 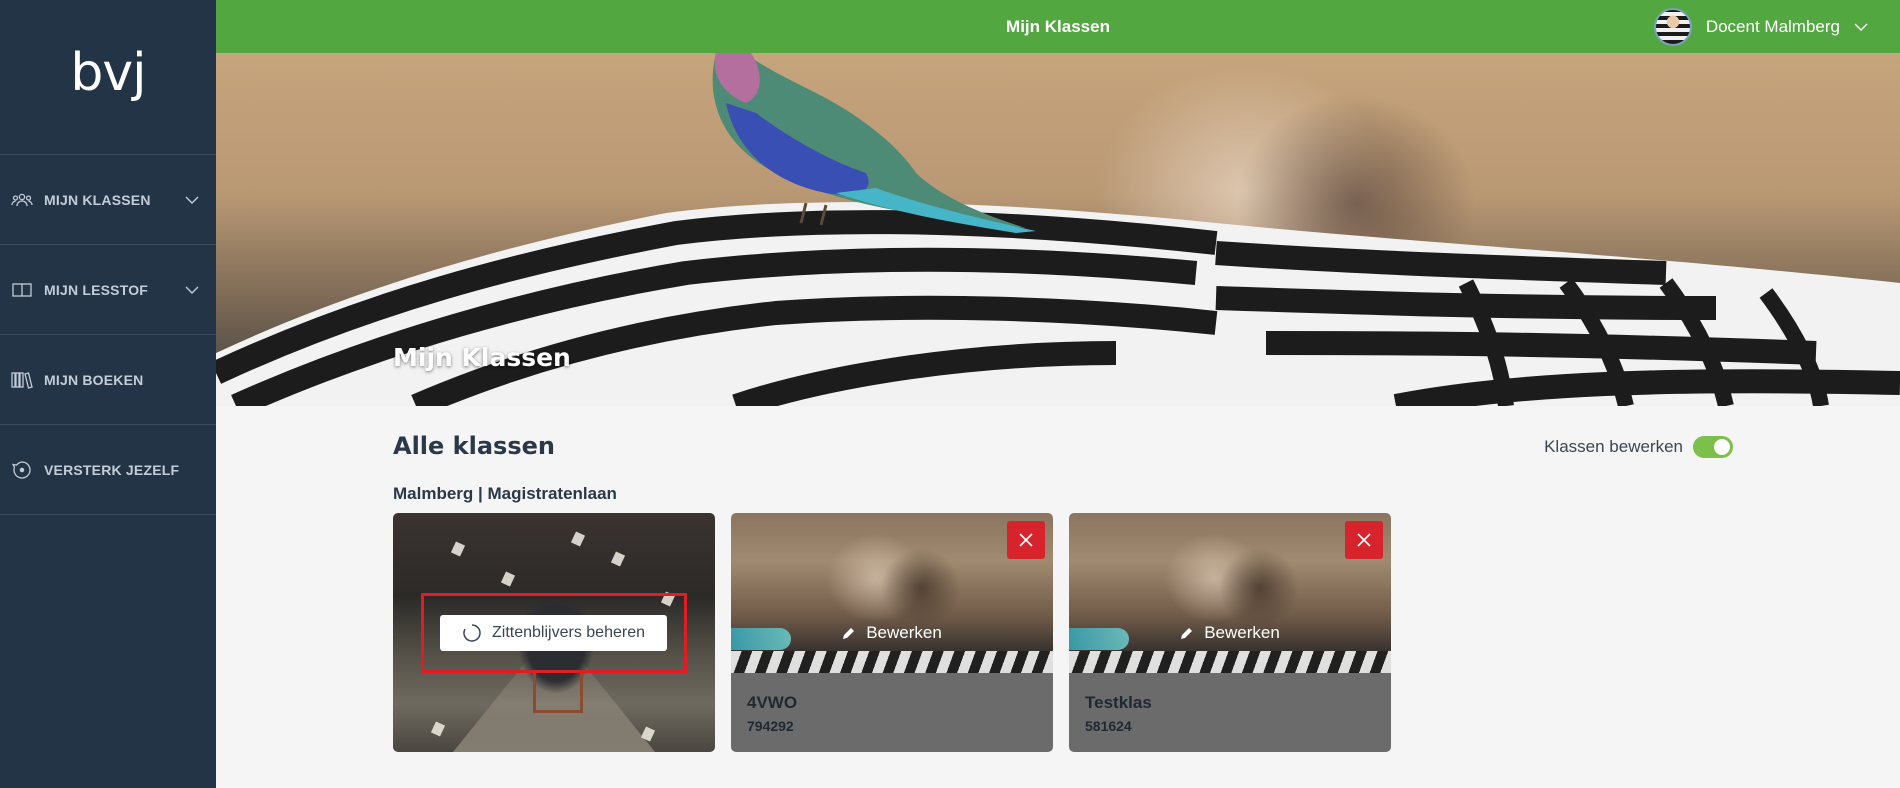 I want to click on sidebar-item-label: MIJN LESSTOF, so click(x=96, y=289).